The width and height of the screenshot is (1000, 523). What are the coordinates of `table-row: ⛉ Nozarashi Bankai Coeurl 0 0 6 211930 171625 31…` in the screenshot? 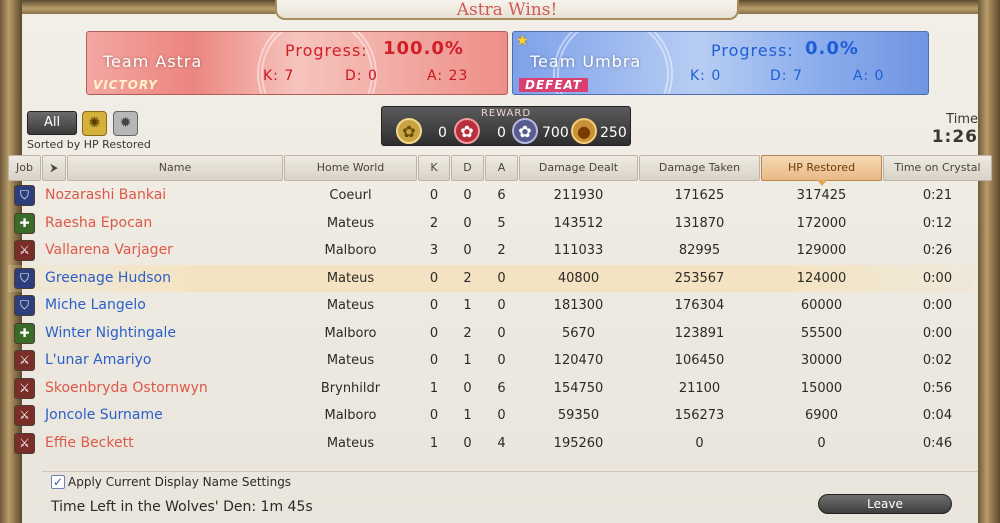 It's located at (491, 195).